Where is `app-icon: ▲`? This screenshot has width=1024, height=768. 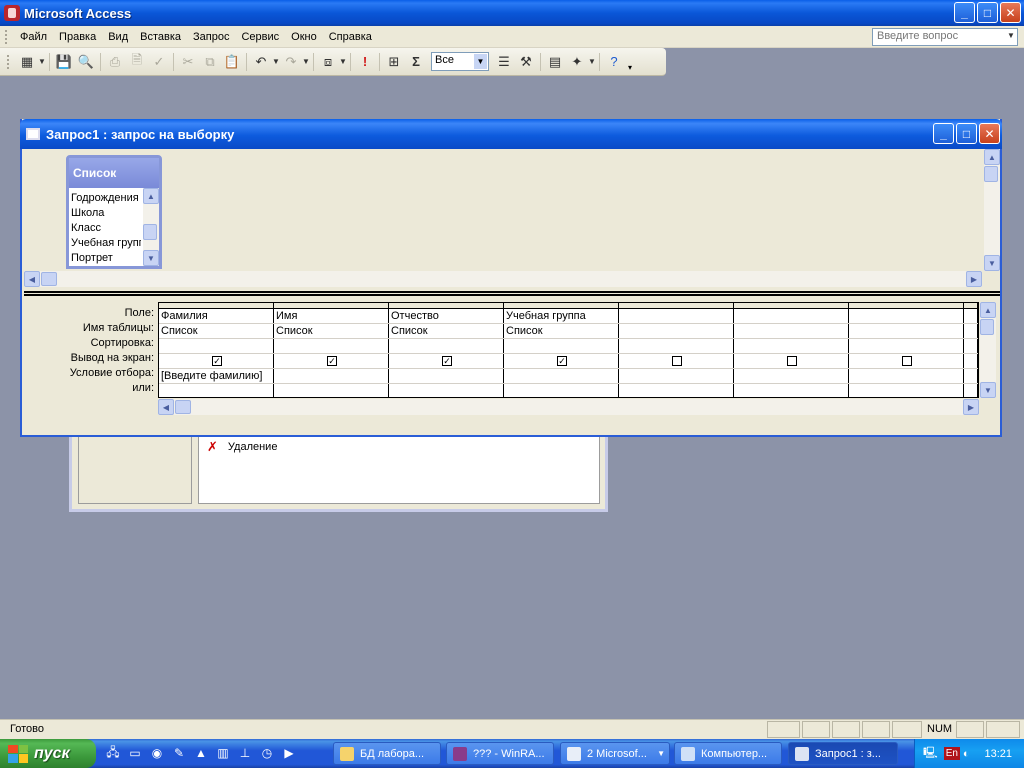
app-icon: ▲ is located at coordinates (201, 753).